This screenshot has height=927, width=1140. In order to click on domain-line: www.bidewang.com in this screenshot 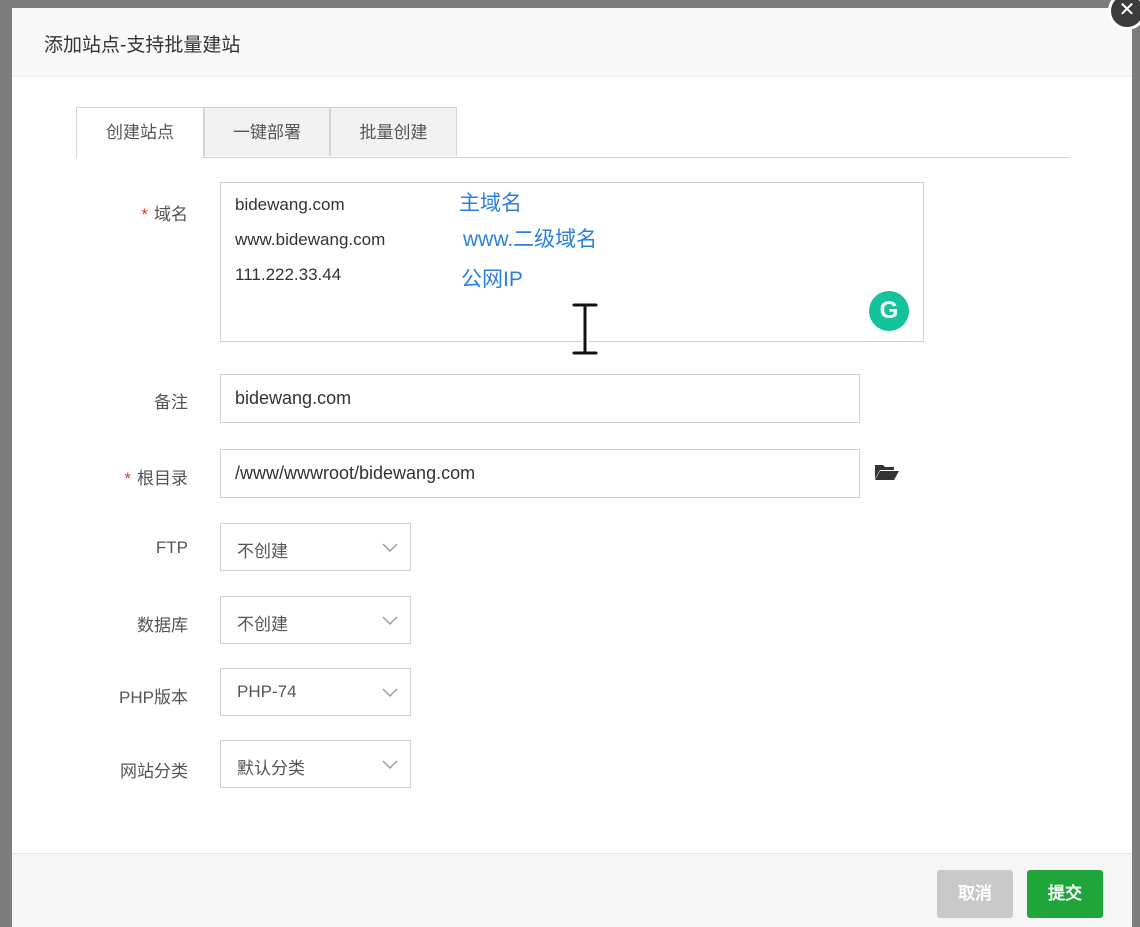, I will do `click(310, 239)`.